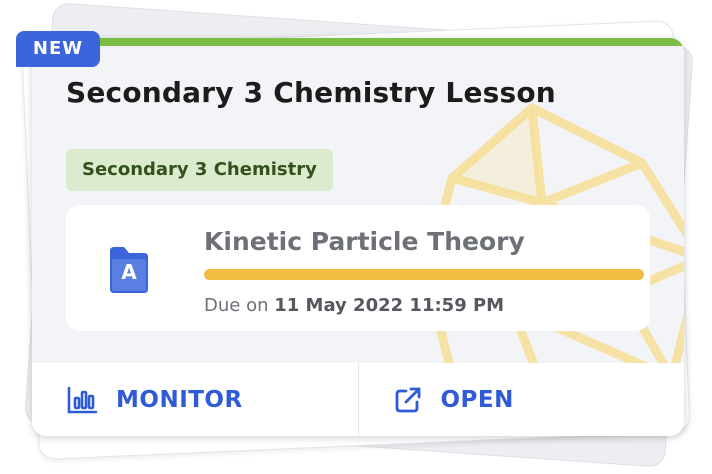 This screenshot has width=712, height=474. What do you see at coordinates (311, 92) in the screenshot?
I see `card-title: Secondary 3 Chemistry Lesson` at bounding box center [311, 92].